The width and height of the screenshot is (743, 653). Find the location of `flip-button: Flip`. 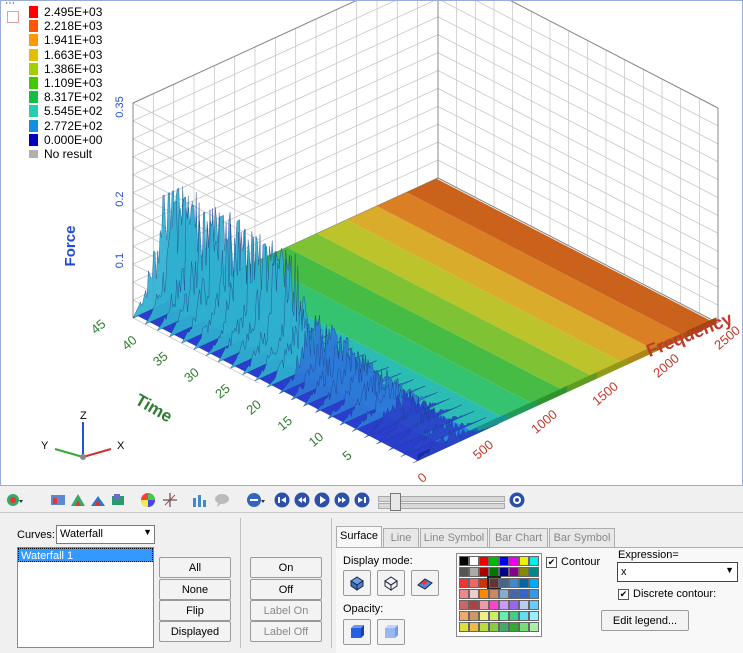

flip-button: Flip is located at coordinates (195, 610).